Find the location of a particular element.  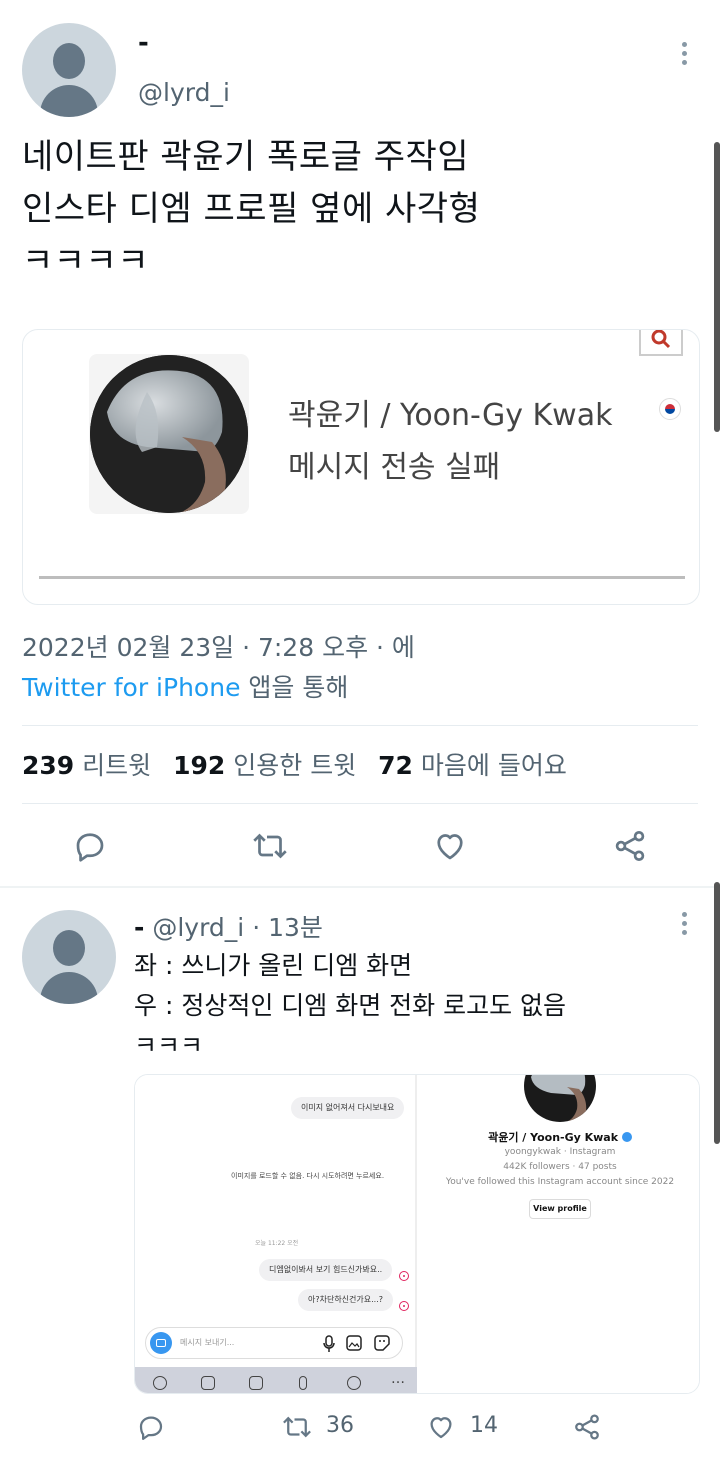

dm-profile-name-row: 곽윤기 / Yoon-Gy Kwak is located at coordinates (559, 1137).